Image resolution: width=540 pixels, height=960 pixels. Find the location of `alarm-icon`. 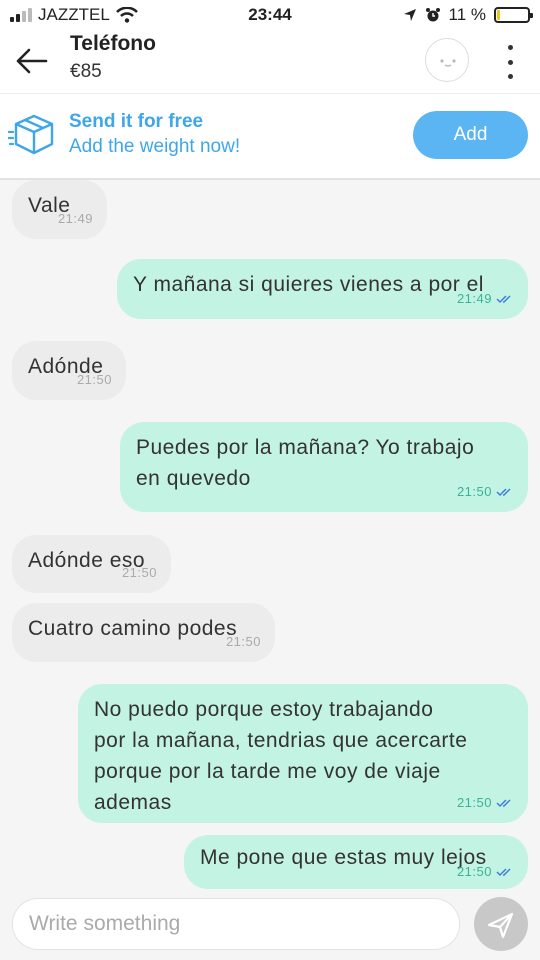

alarm-icon is located at coordinates (432, 15).